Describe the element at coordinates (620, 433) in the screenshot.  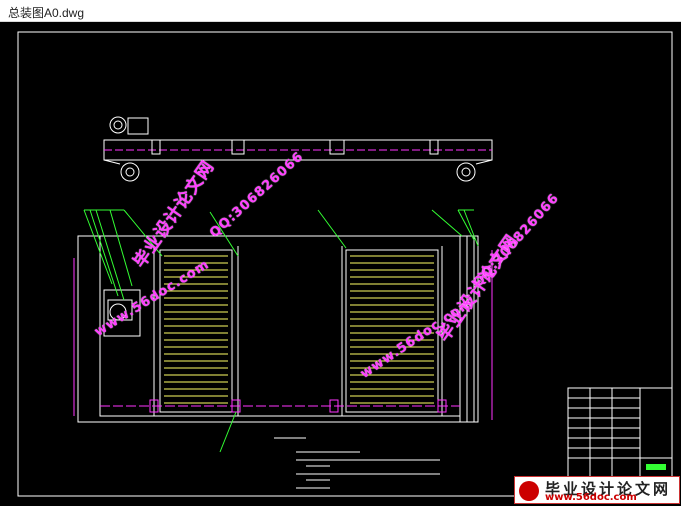
I see `title-block` at that location.